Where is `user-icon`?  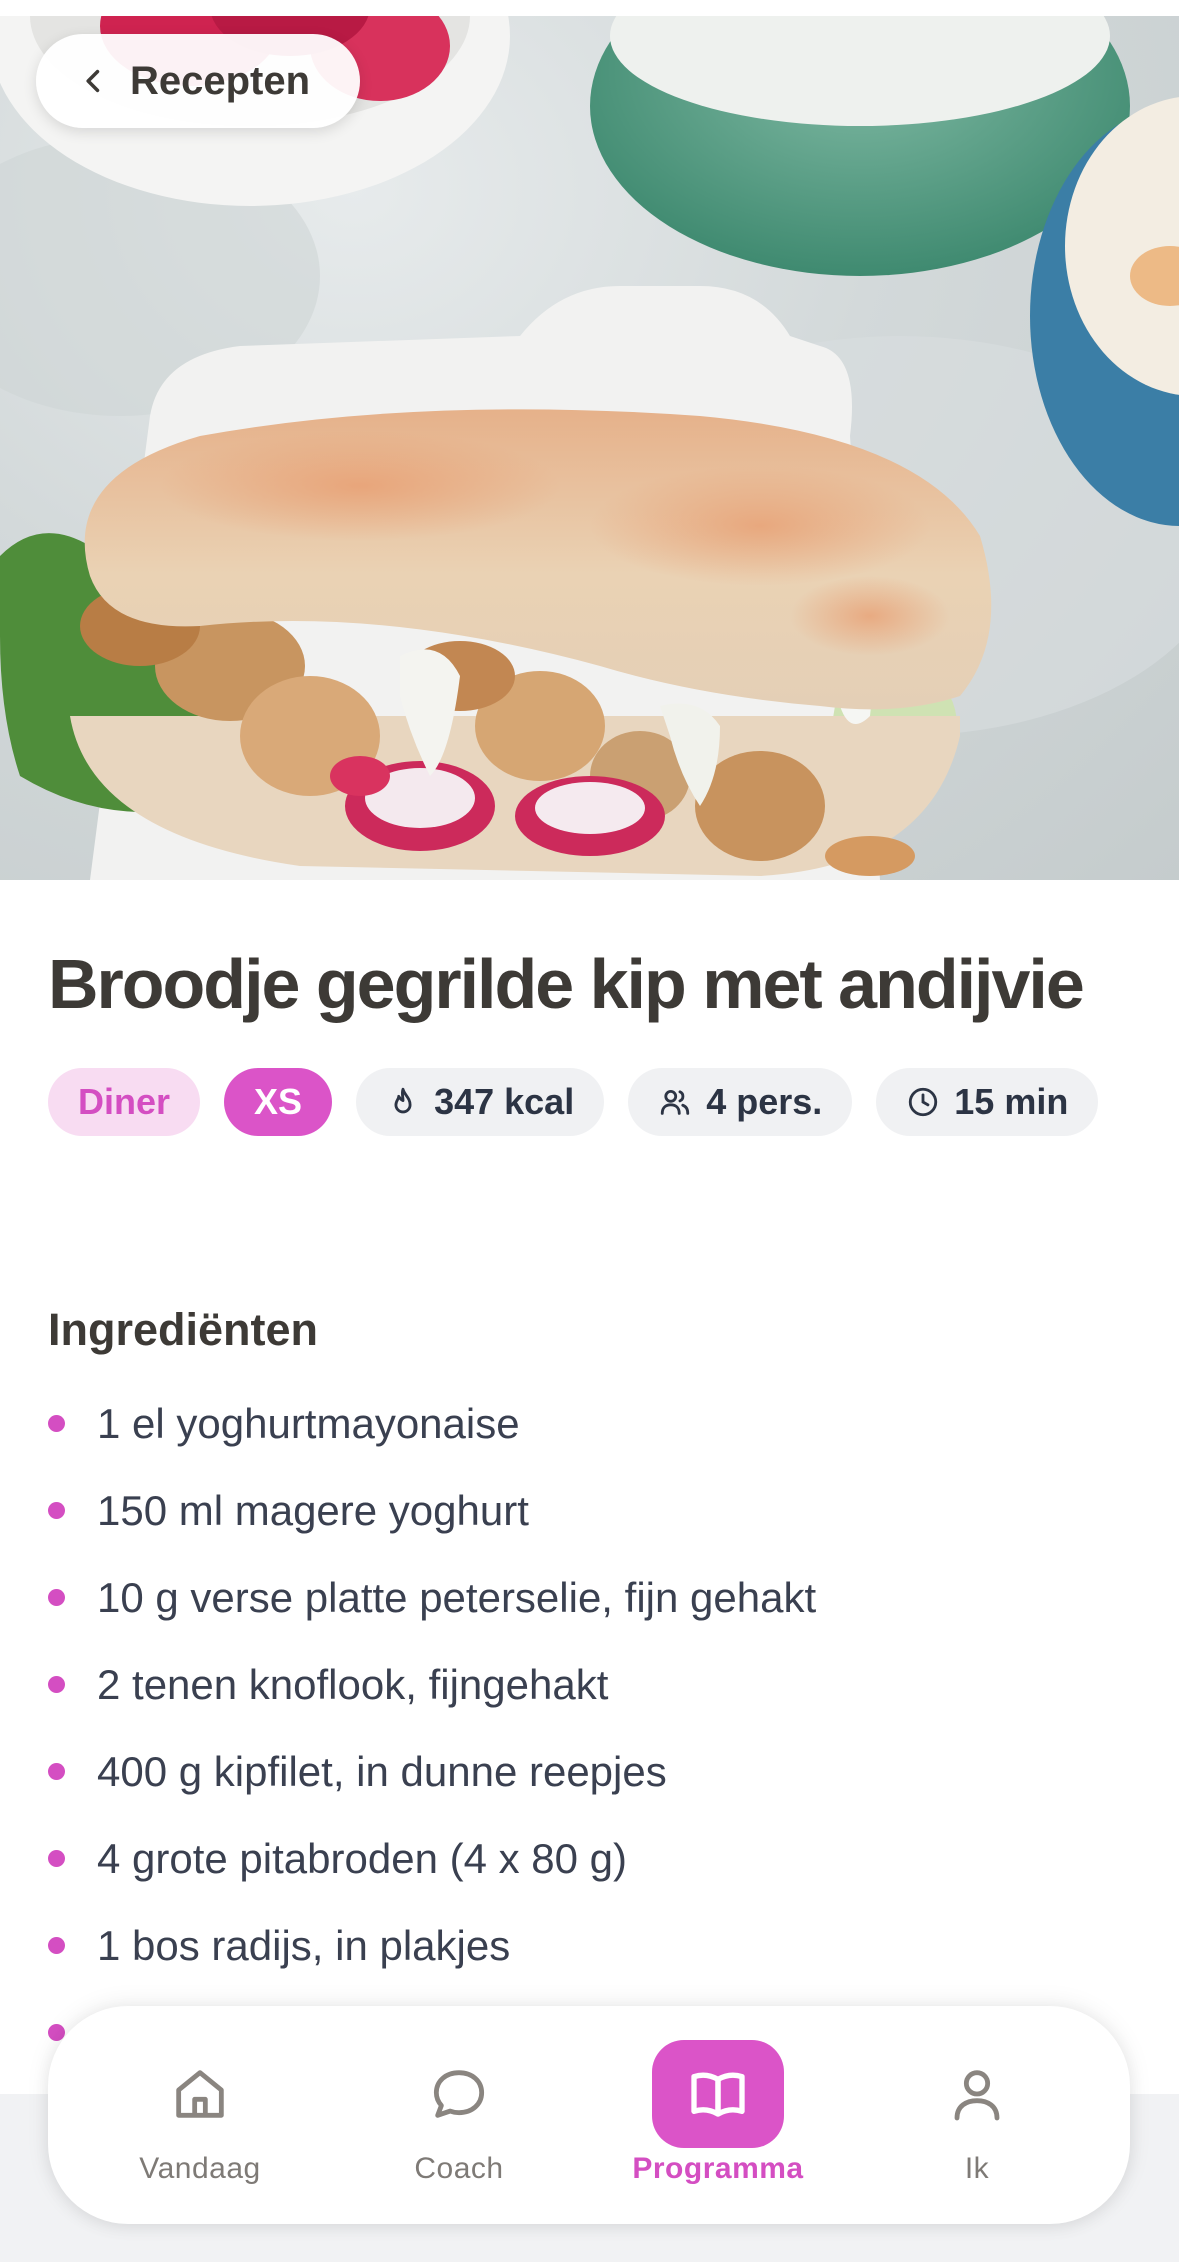 user-icon is located at coordinates (977, 2095).